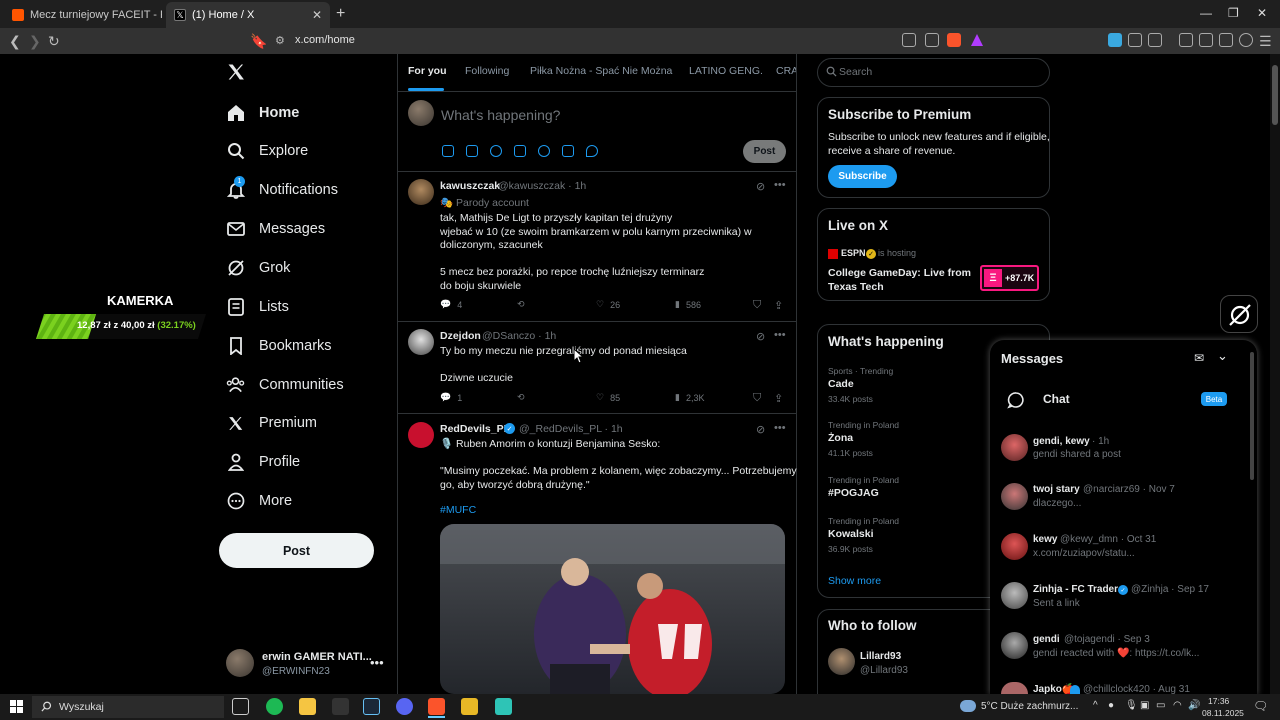 This screenshot has height=720, width=1280. Describe the element at coordinates (1275, 95) in the screenshot. I see `page-scrollbar-thumb` at that location.